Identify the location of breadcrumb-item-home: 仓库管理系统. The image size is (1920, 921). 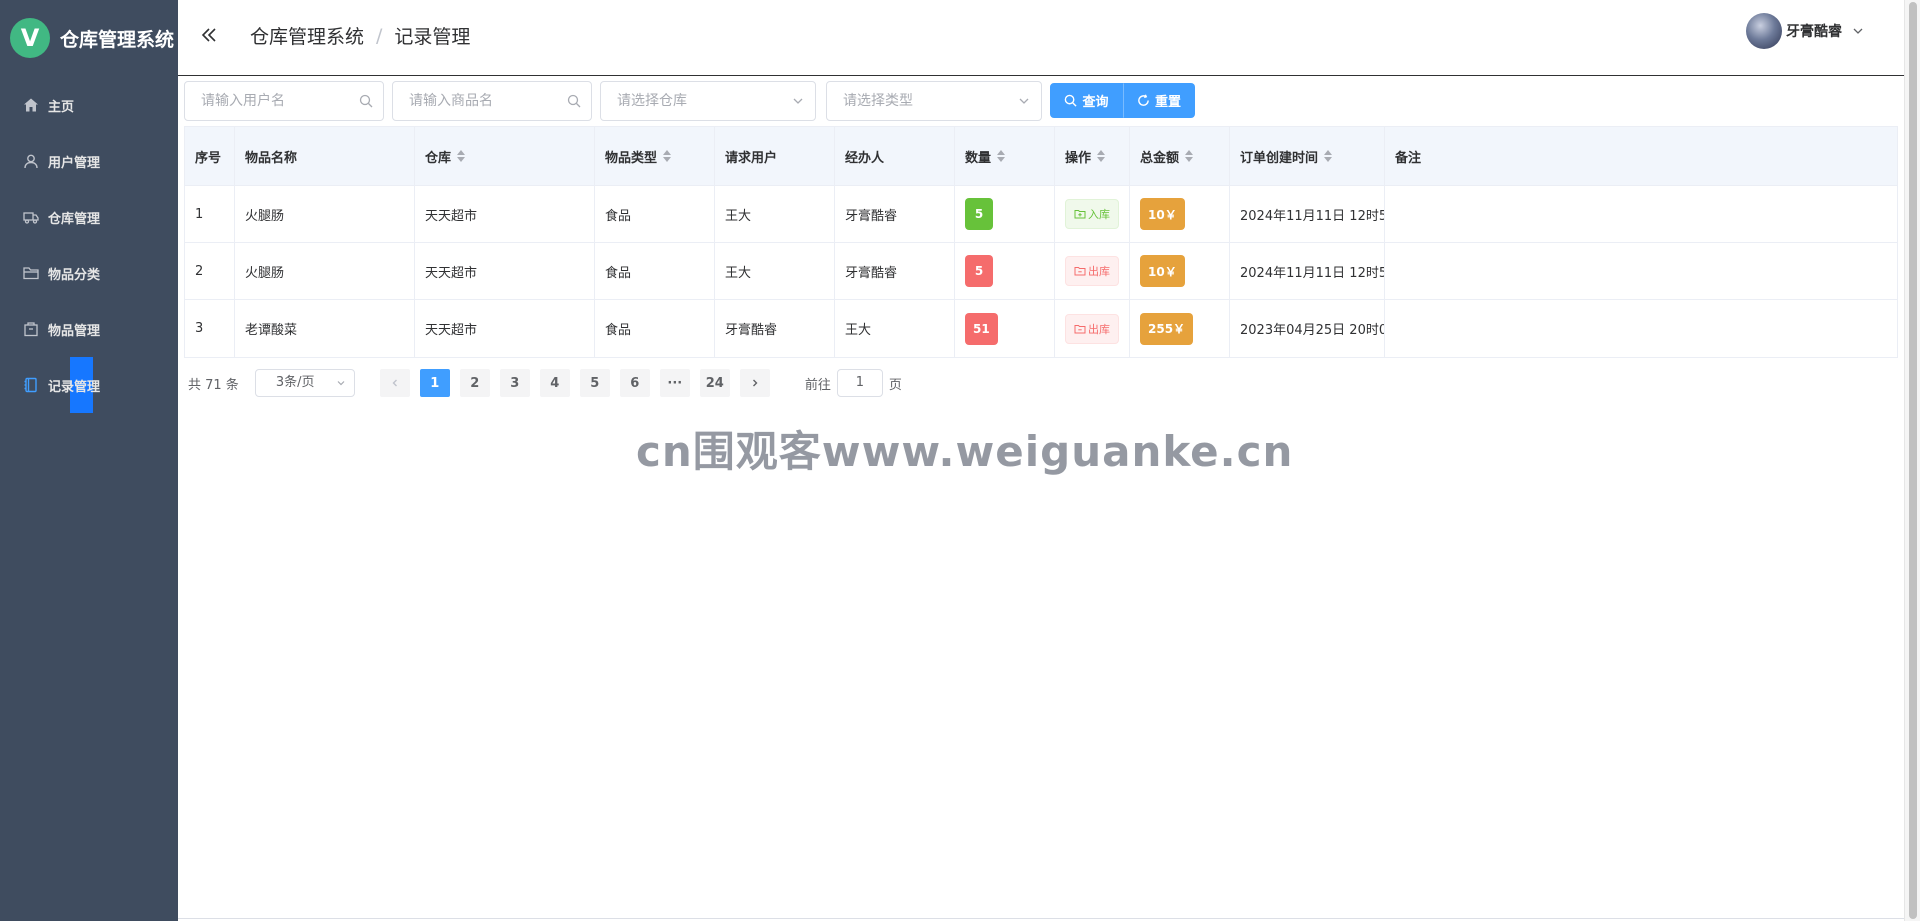
(307, 35).